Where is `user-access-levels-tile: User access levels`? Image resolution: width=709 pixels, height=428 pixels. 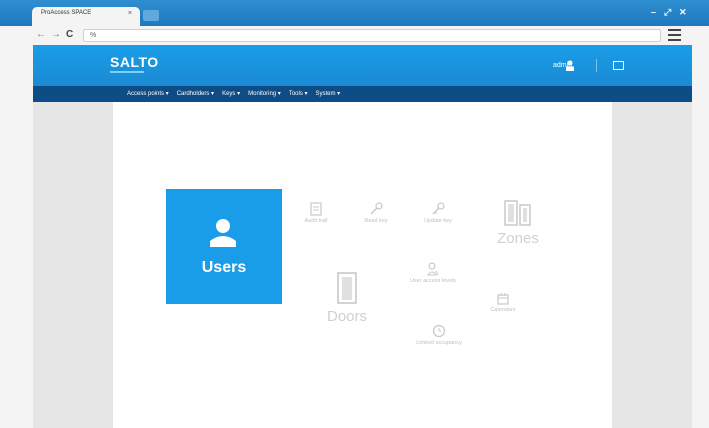
user-access-levels-tile: User access levels is located at coordinates (433, 273).